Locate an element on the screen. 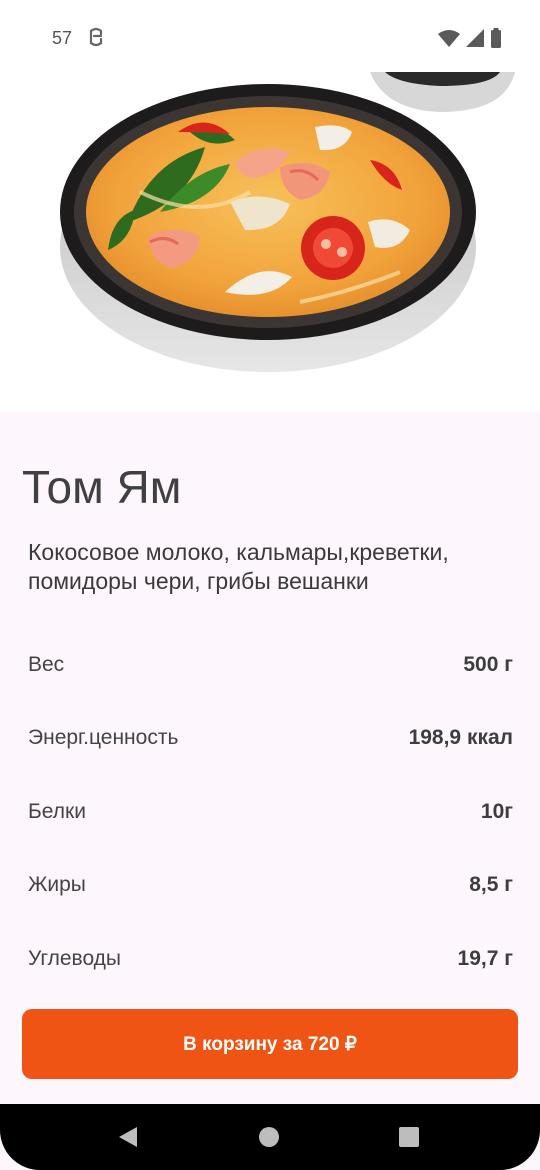 This screenshot has height=1170, width=540. battery-icon is located at coordinates (496, 40).